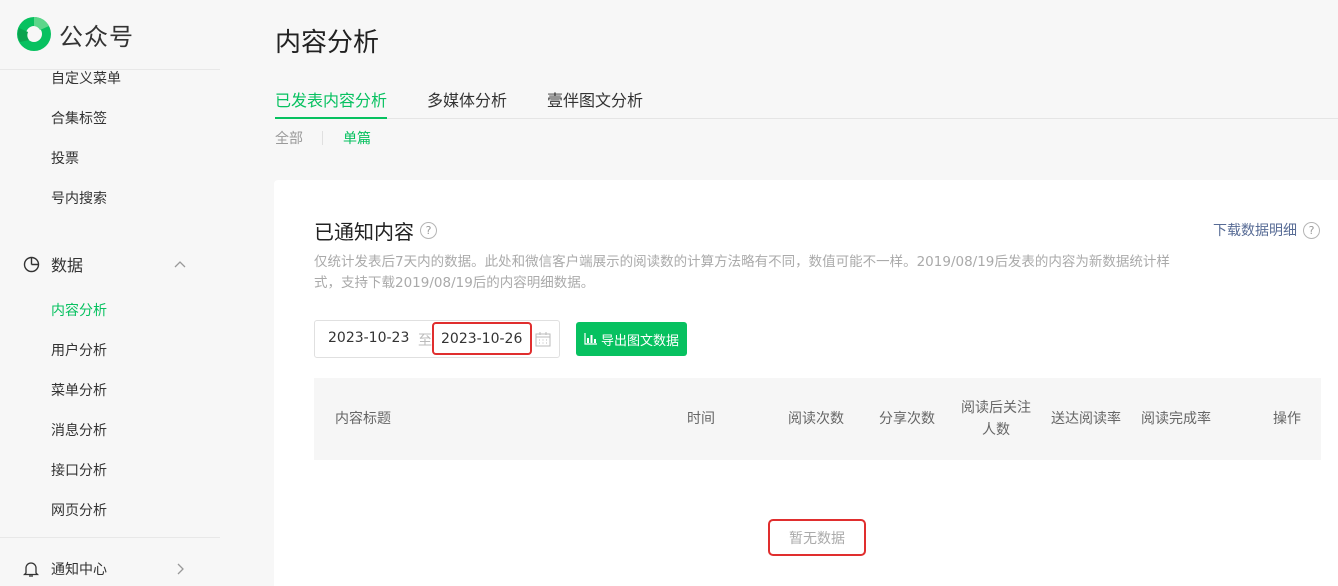 The width and height of the screenshot is (1338, 586). What do you see at coordinates (31, 264) in the screenshot?
I see `pie-chart-icon` at bounding box center [31, 264].